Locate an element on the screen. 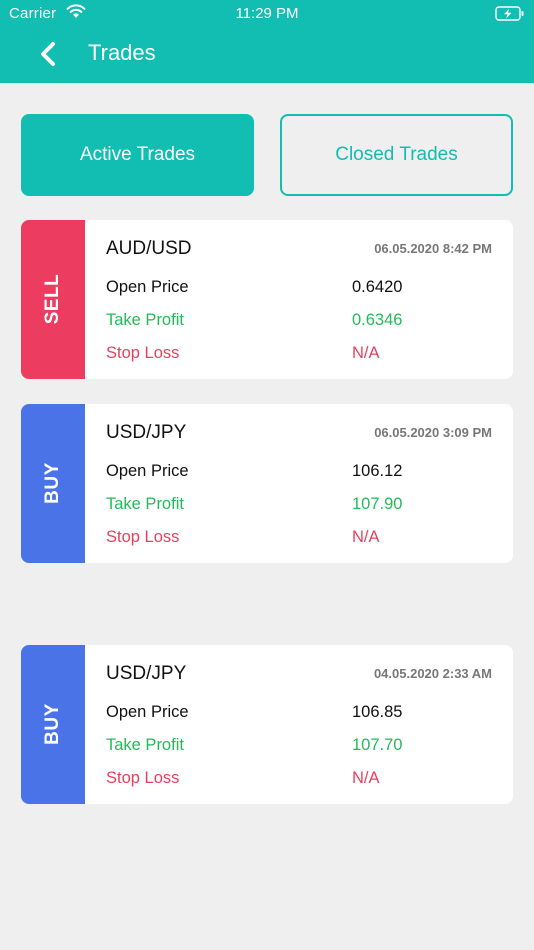 This screenshot has width=534, height=950. status-bar: Carrier 11:29 PM is located at coordinates (267, 14).